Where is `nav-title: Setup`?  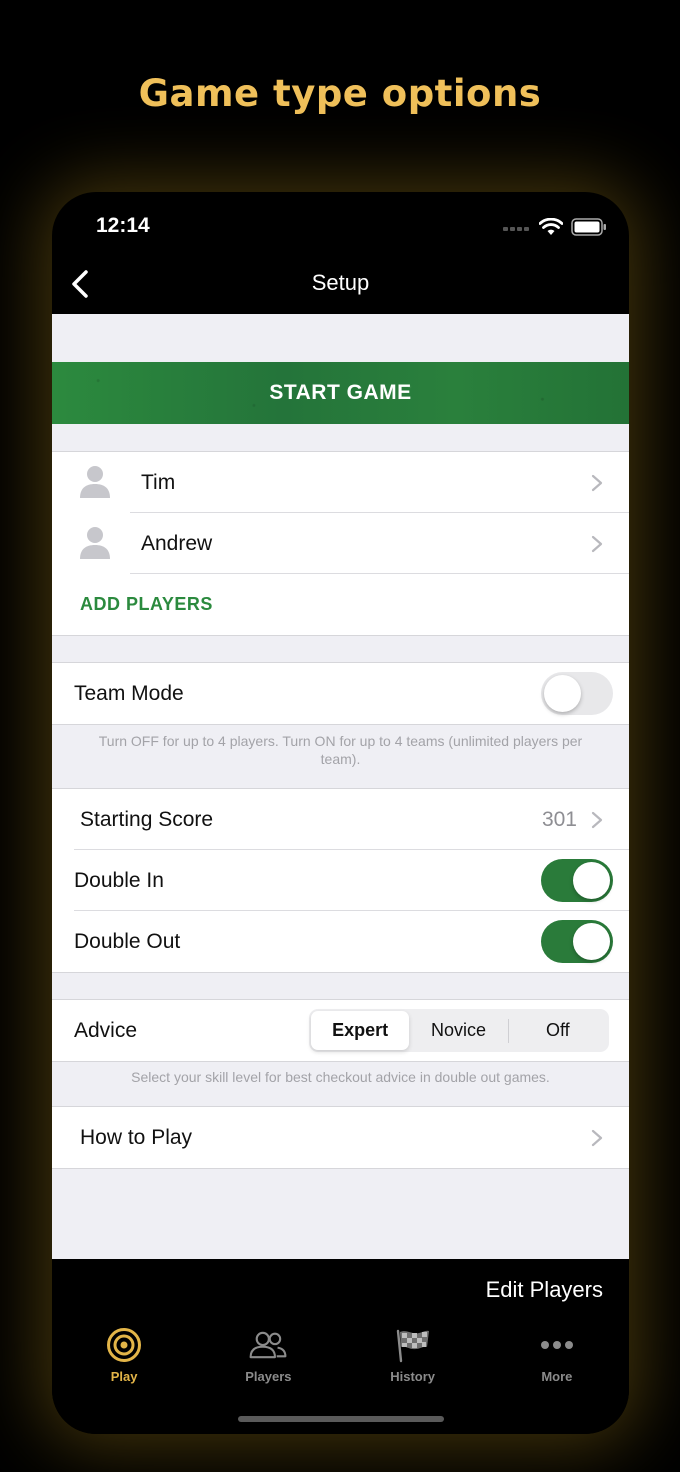 nav-title: Setup is located at coordinates (340, 282).